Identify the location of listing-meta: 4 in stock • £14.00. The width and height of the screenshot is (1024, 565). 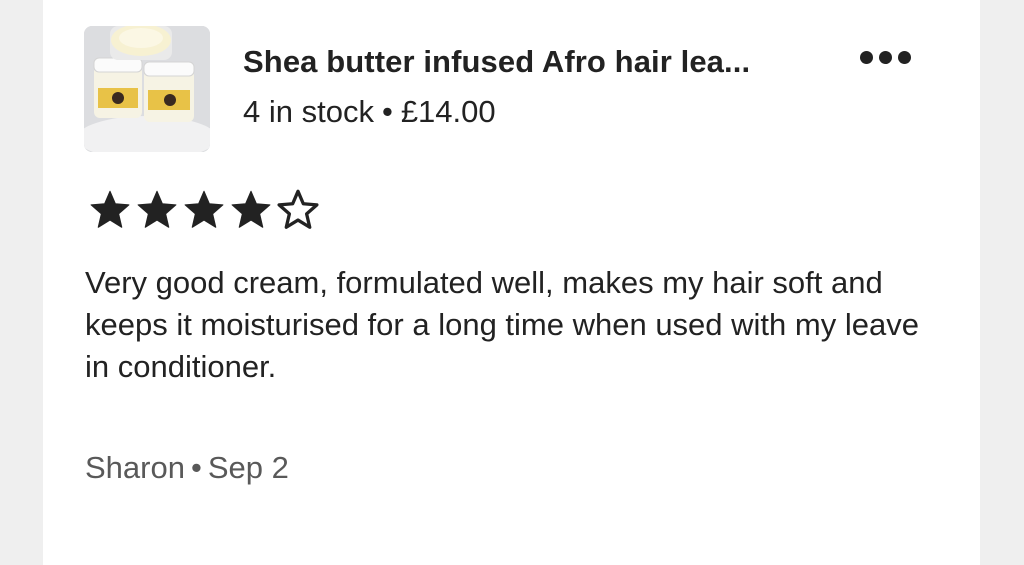
(369, 112).